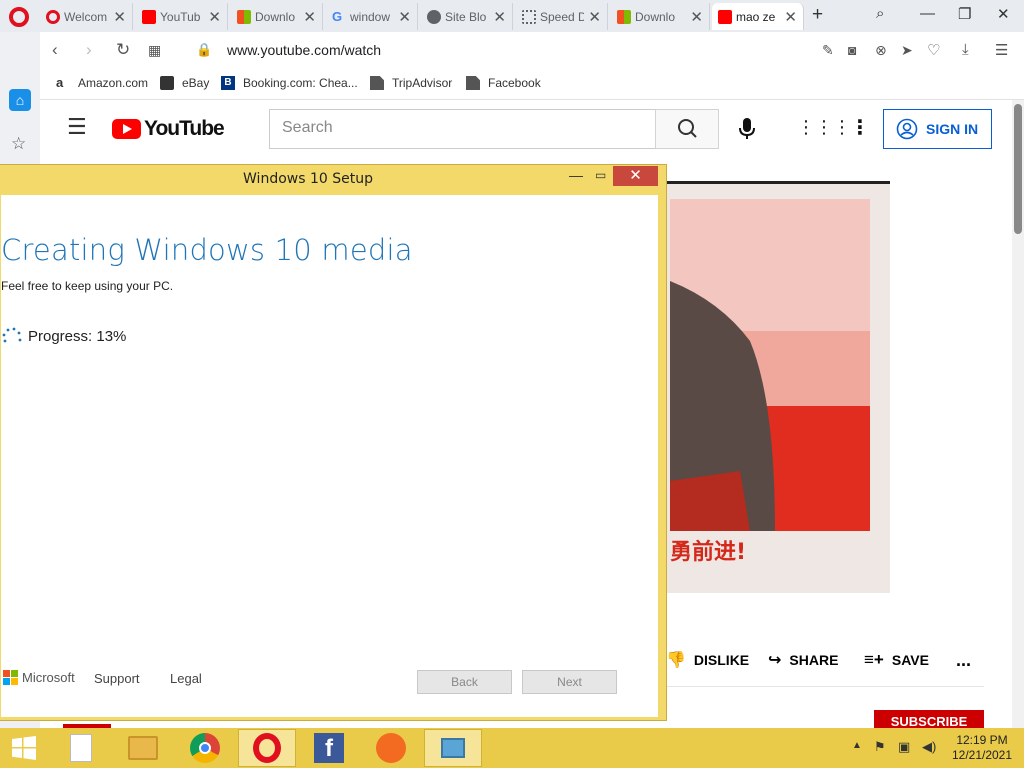  What do you see at coordinates (880, 13) in the screenshot?
I see `tab-search-icon: ⌕` at bounding box center [880, 13].